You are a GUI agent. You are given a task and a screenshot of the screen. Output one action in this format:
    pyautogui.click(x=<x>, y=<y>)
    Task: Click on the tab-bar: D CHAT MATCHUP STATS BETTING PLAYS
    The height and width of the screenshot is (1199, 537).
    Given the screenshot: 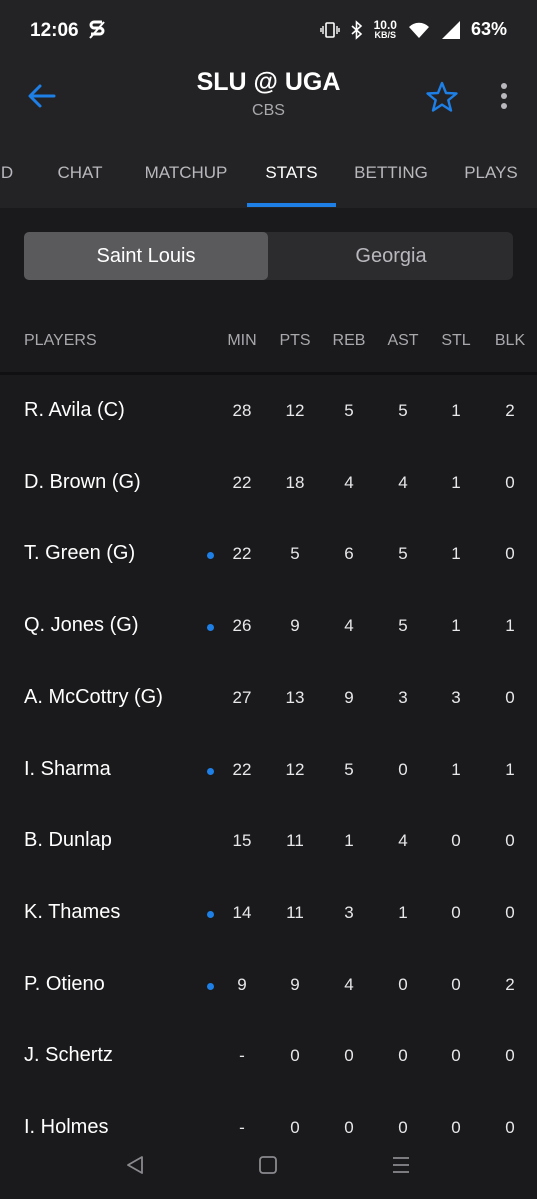 What is the action you would take?
    pyautogui.click(x=268, y=178)
    